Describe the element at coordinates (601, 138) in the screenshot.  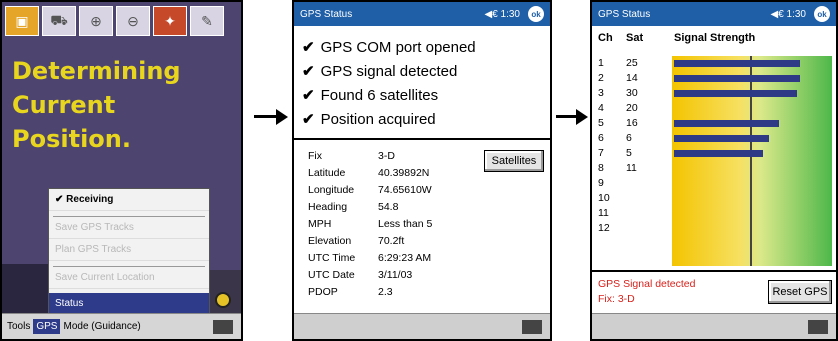
I see `channel-number: 6` at that location.